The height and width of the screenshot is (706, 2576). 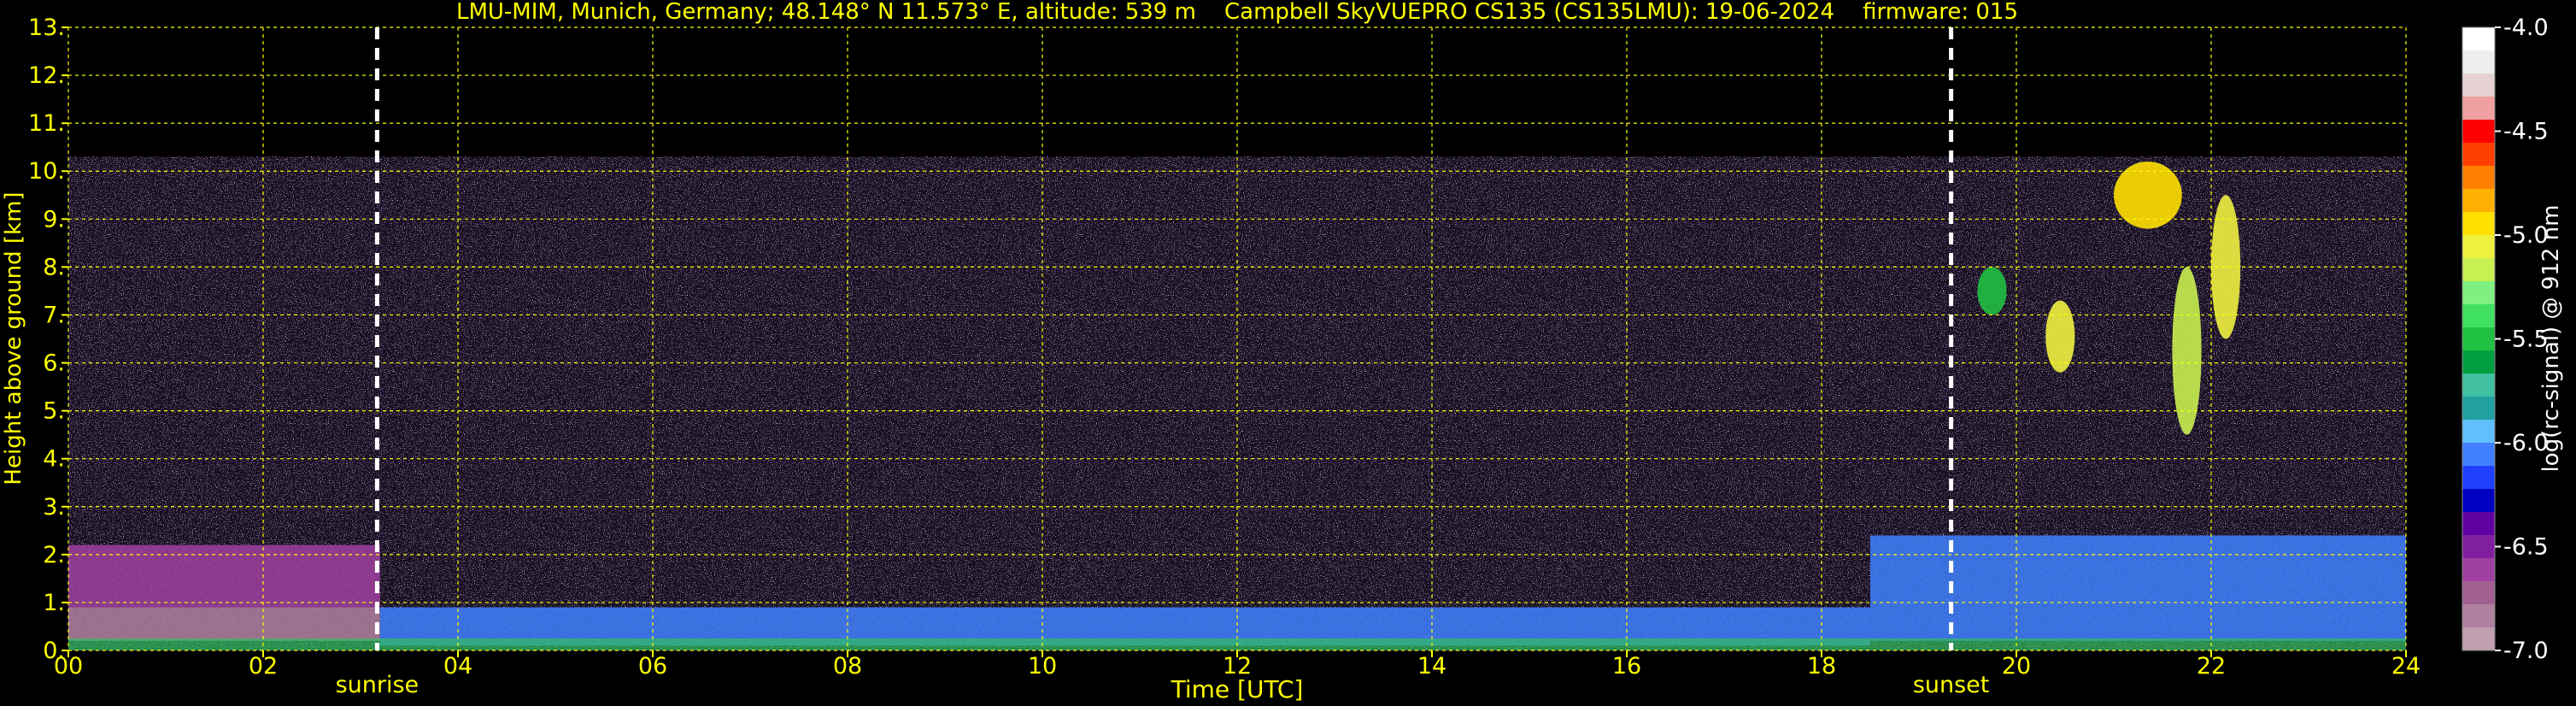 I want to click on colorbar-label: log(rc-signal) @ 912 nm, so click(x=2551, y=339).